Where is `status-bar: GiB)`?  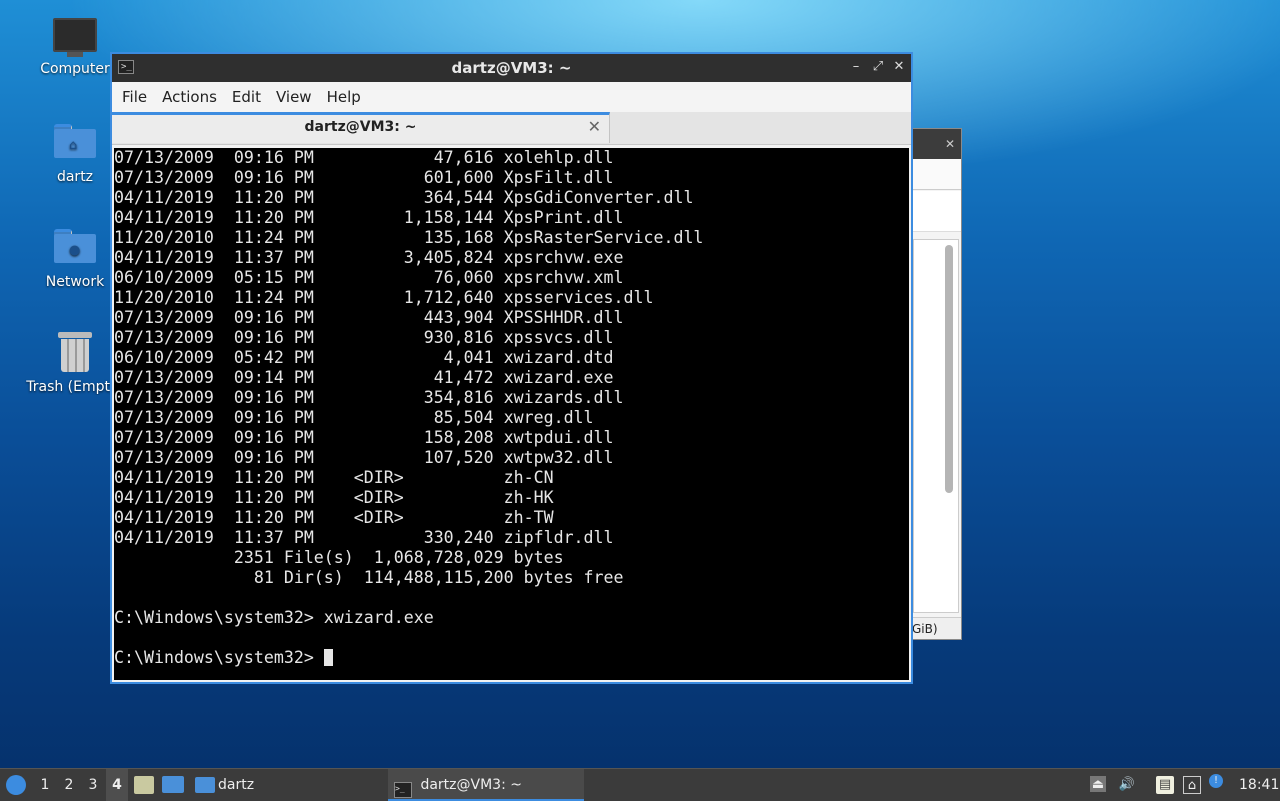
status-bar: GiB) is located at coordinates (935, 628).